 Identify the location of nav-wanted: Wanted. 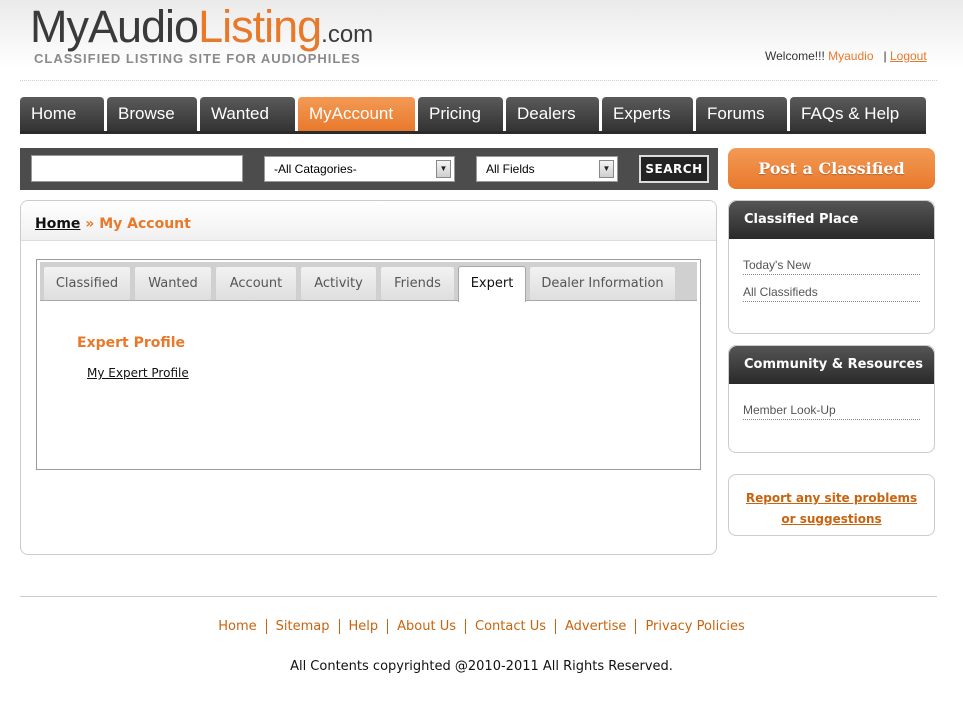
(247, 114).